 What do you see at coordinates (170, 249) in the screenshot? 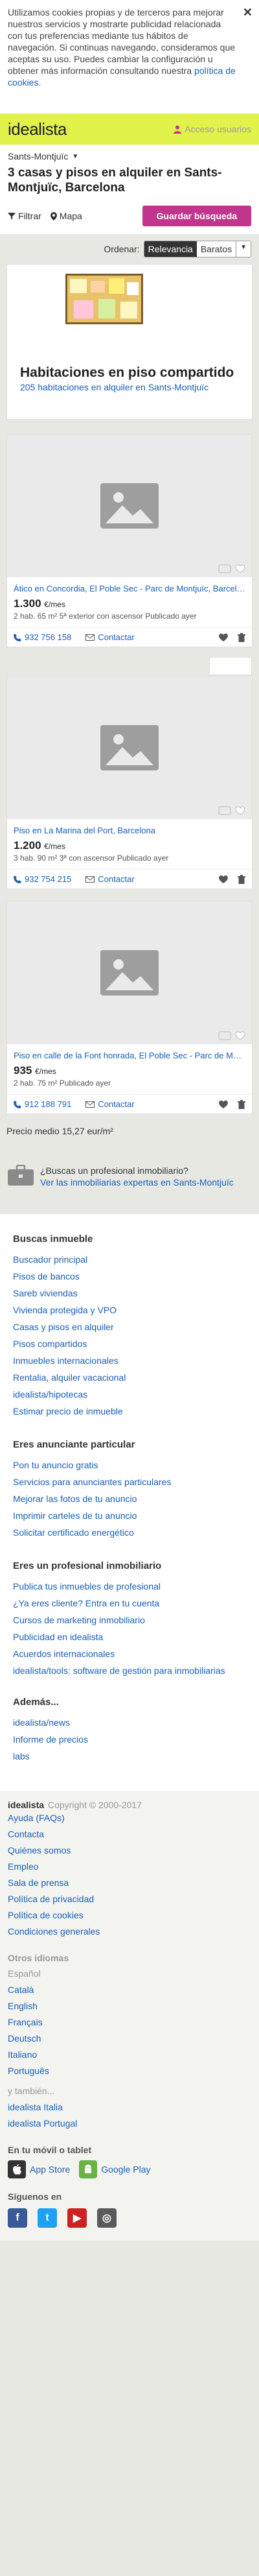
I see `sort-option-relevance: Relevancia` at bounding box center [170, 249].